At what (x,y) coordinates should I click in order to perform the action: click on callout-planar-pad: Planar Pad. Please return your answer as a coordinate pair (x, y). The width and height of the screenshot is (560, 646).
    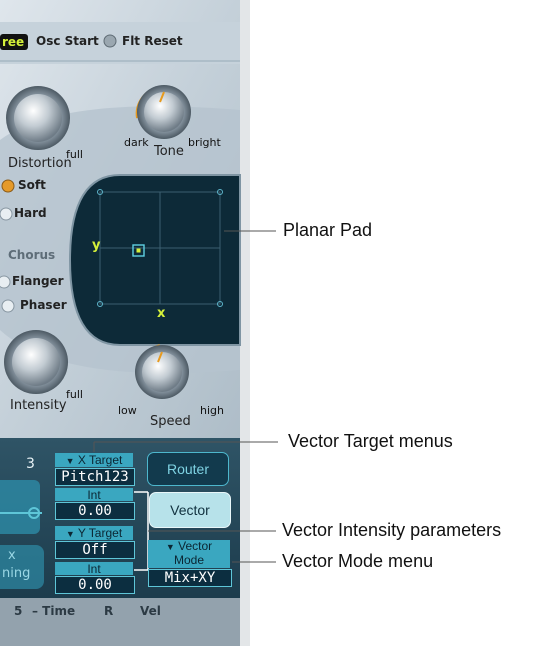
    Looking at the image, I should click on (328, 230).